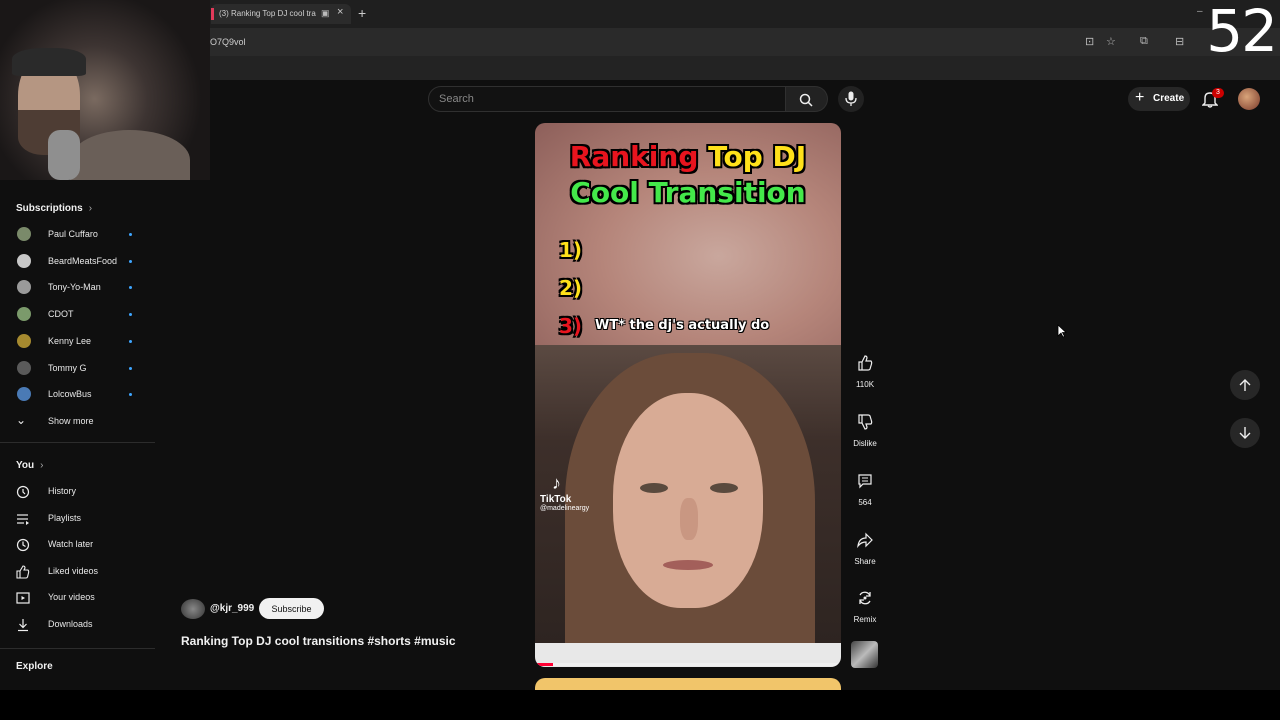  What do you see at coordinates (1089, 41) in the screenshot?
I see `install-app-icon: ⊡` at bounding box center [1089, 41].